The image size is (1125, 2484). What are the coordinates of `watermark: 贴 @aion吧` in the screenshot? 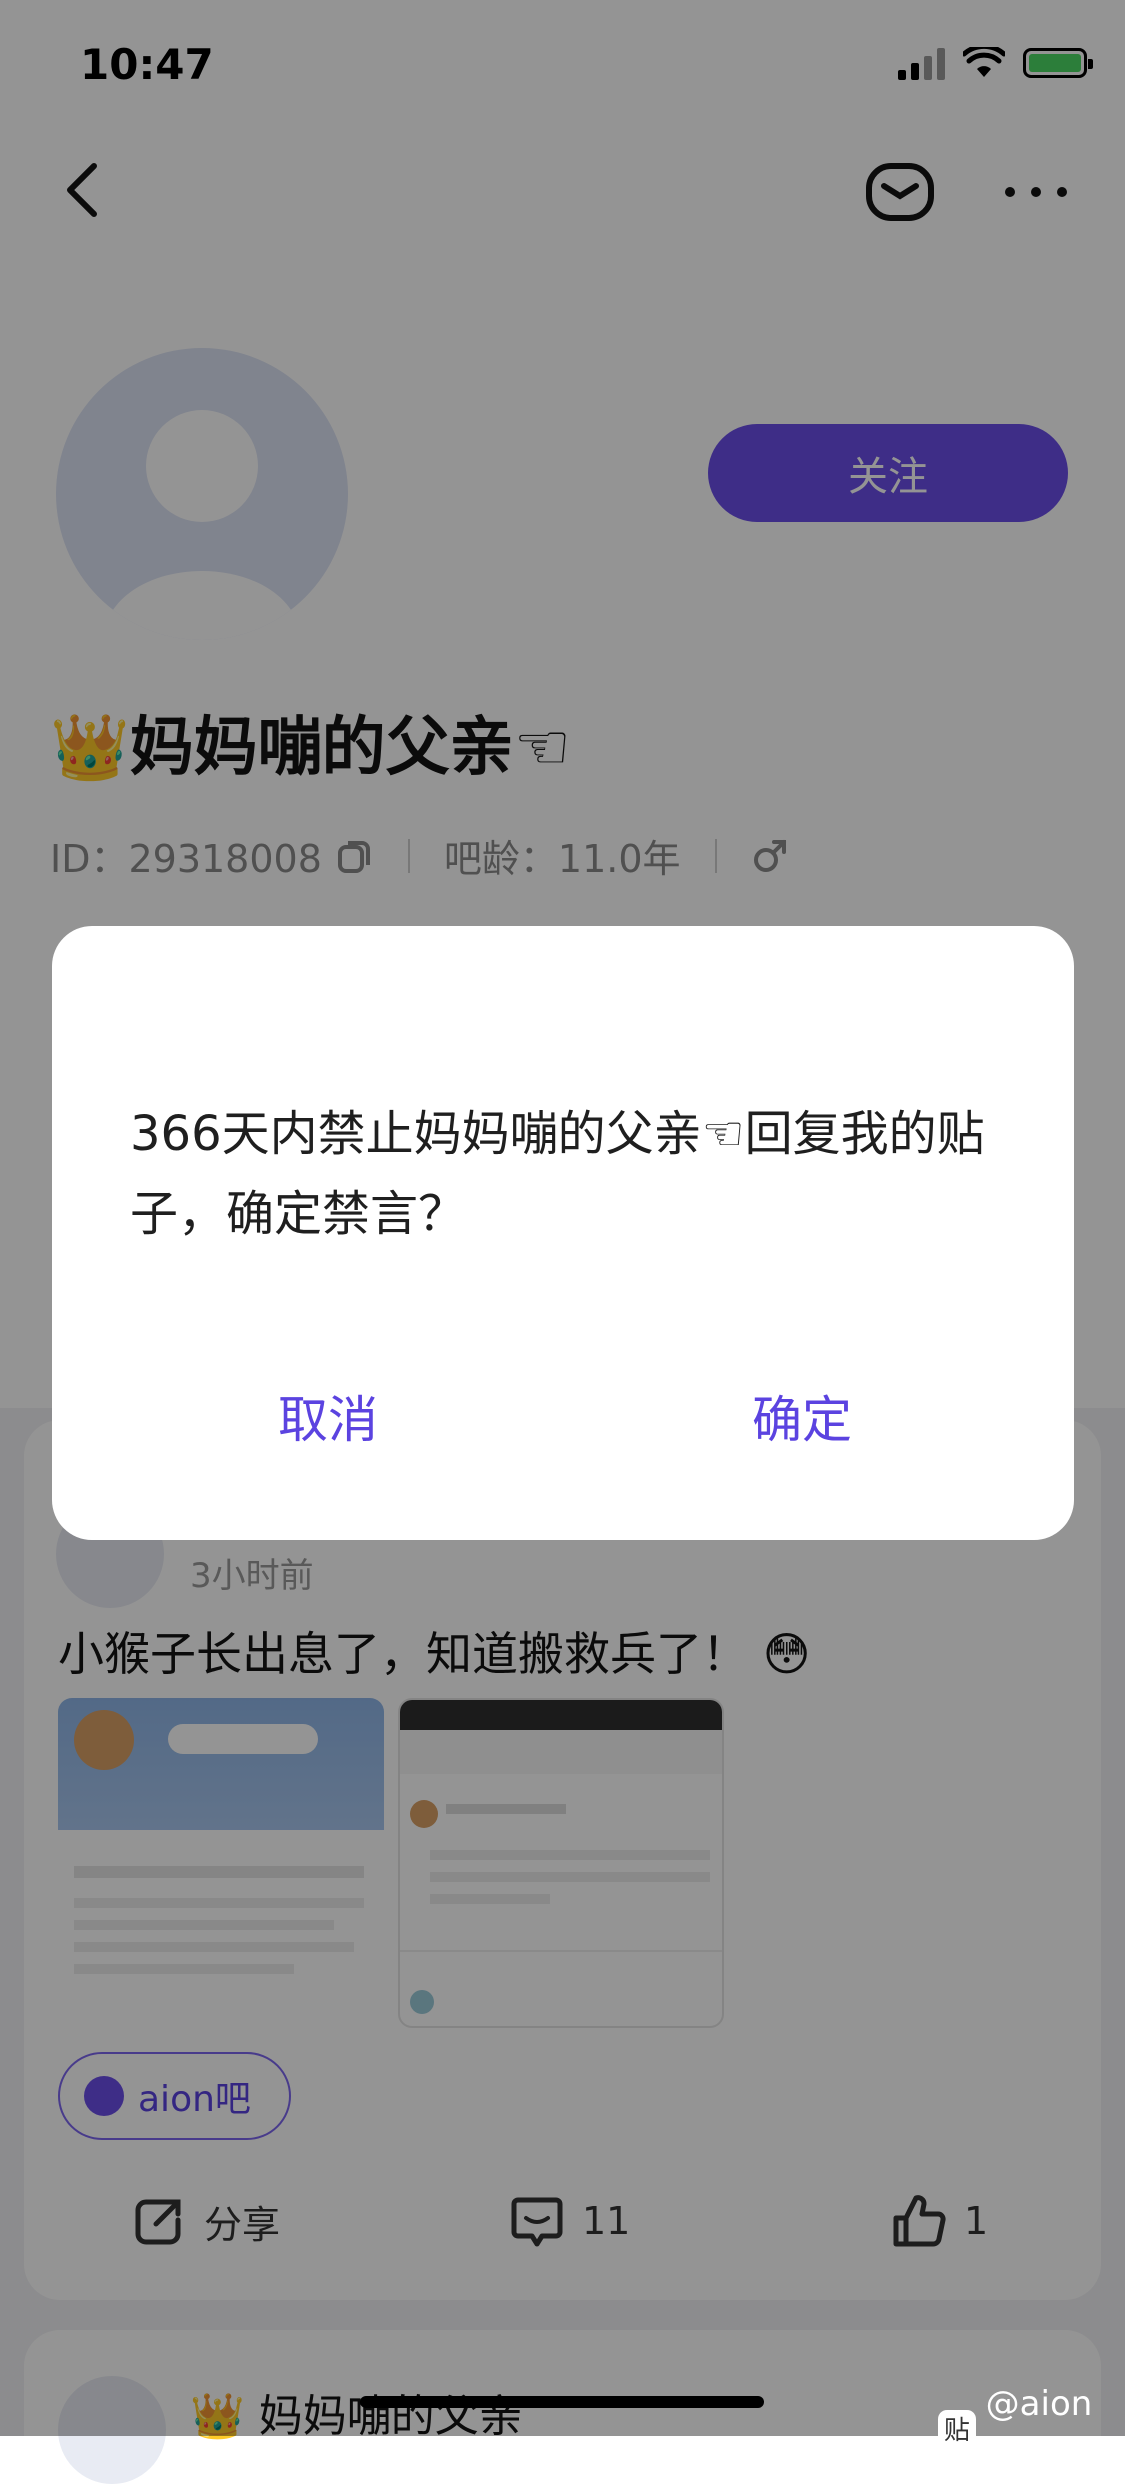 It's located at (1031, 2428).